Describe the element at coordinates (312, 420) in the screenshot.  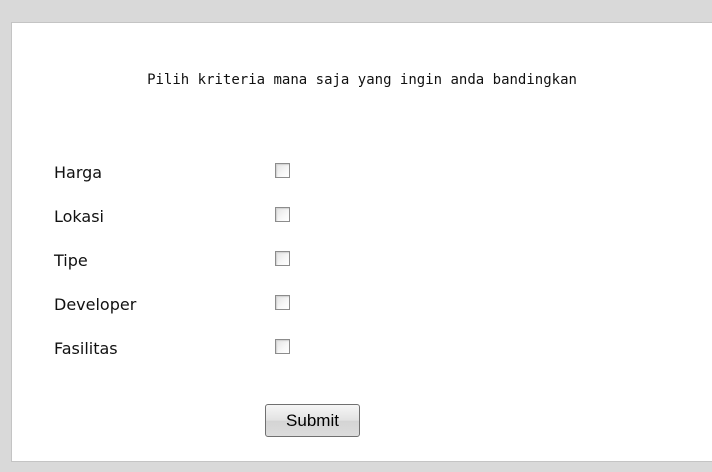
I see `submit-button: Submit` at that location.